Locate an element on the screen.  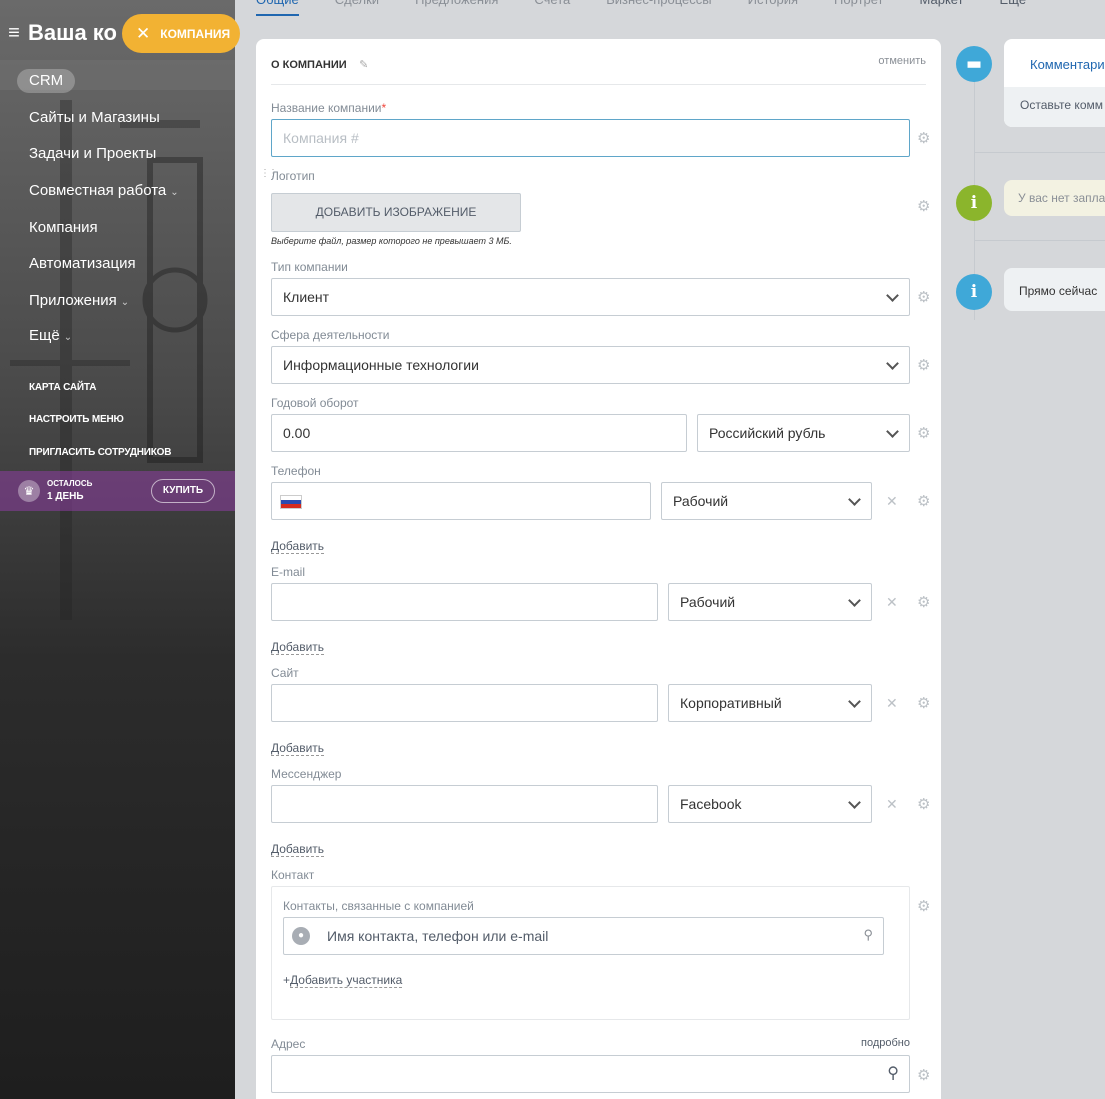
close-icon: ✕ is located at coordinates (143, 33).